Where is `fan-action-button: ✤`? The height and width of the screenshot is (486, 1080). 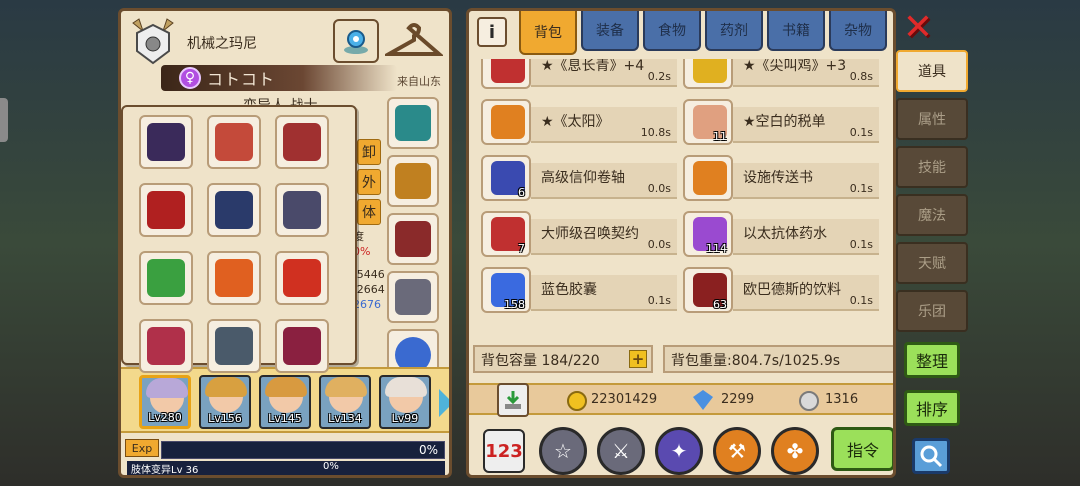
fan-action-button: ✤ is located at coordinates (795, 451).